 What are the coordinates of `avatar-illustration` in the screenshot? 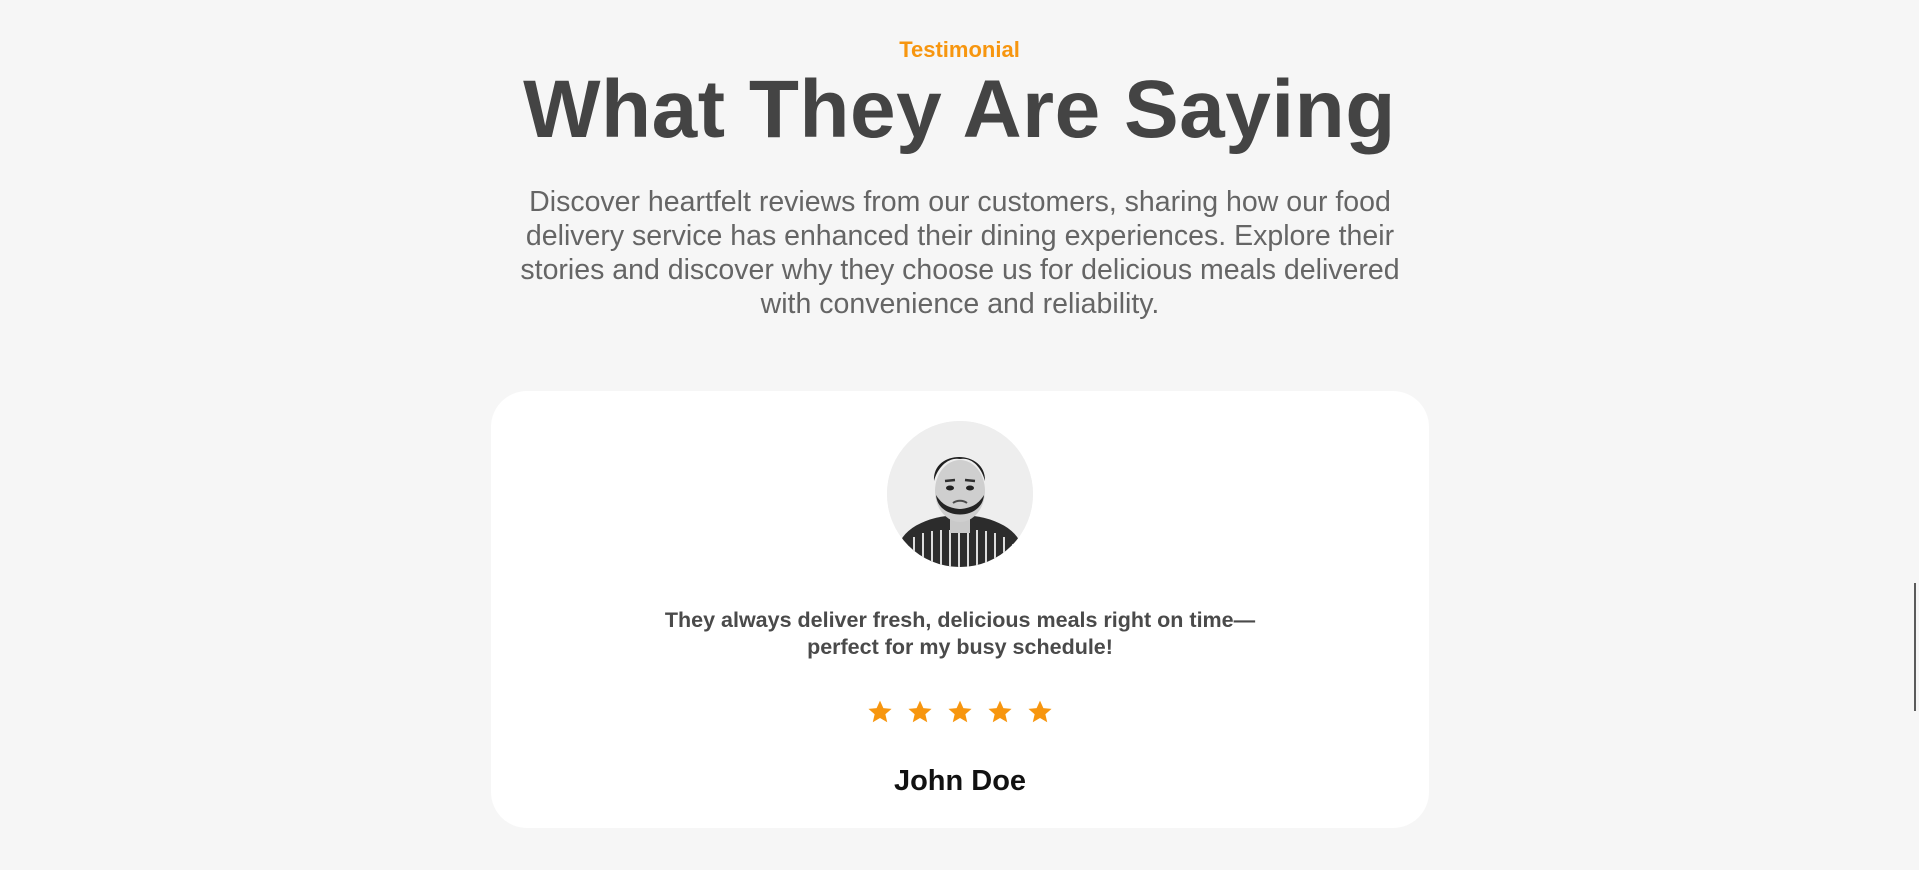 It's located at (960, 494).